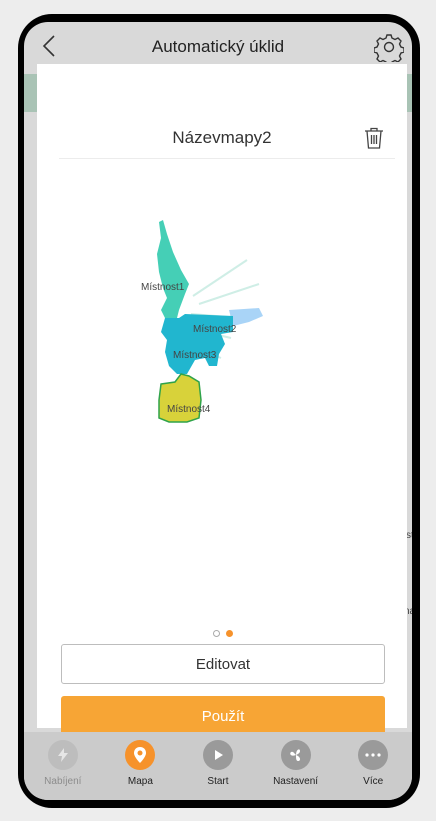 The width and height of the screenshot is (436, 821). Describe the element at coordinates (373, 781) in the screenshot. I see `nav-label: Více` at that location.